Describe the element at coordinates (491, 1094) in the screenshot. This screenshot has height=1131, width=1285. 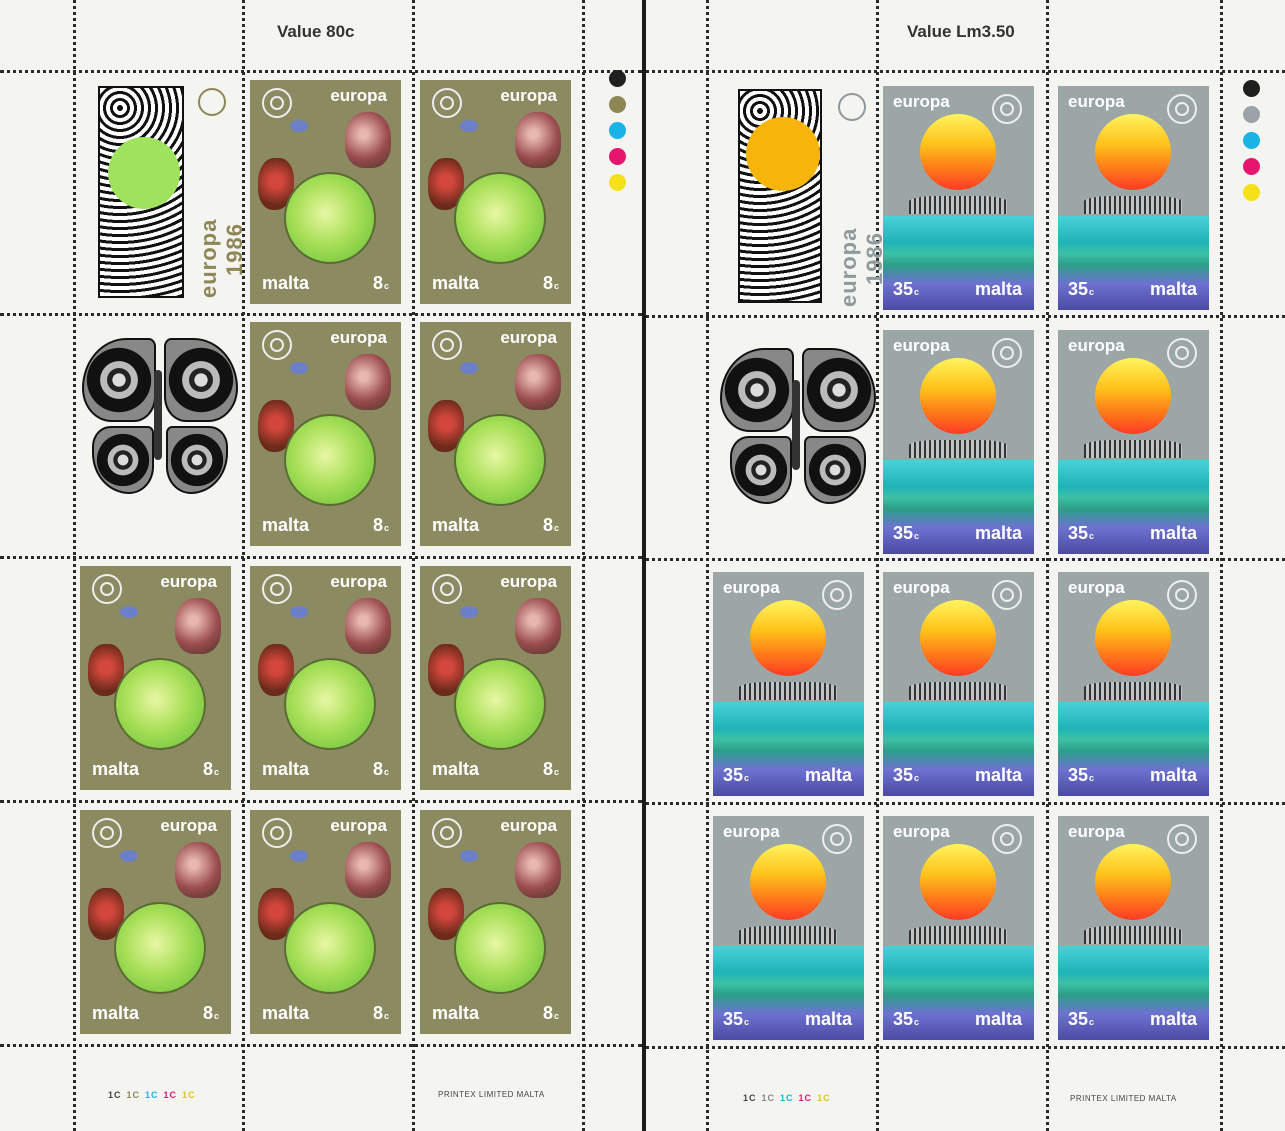
I see `printer-imprint: PRINTEX LIMITED MALTA` at that location.